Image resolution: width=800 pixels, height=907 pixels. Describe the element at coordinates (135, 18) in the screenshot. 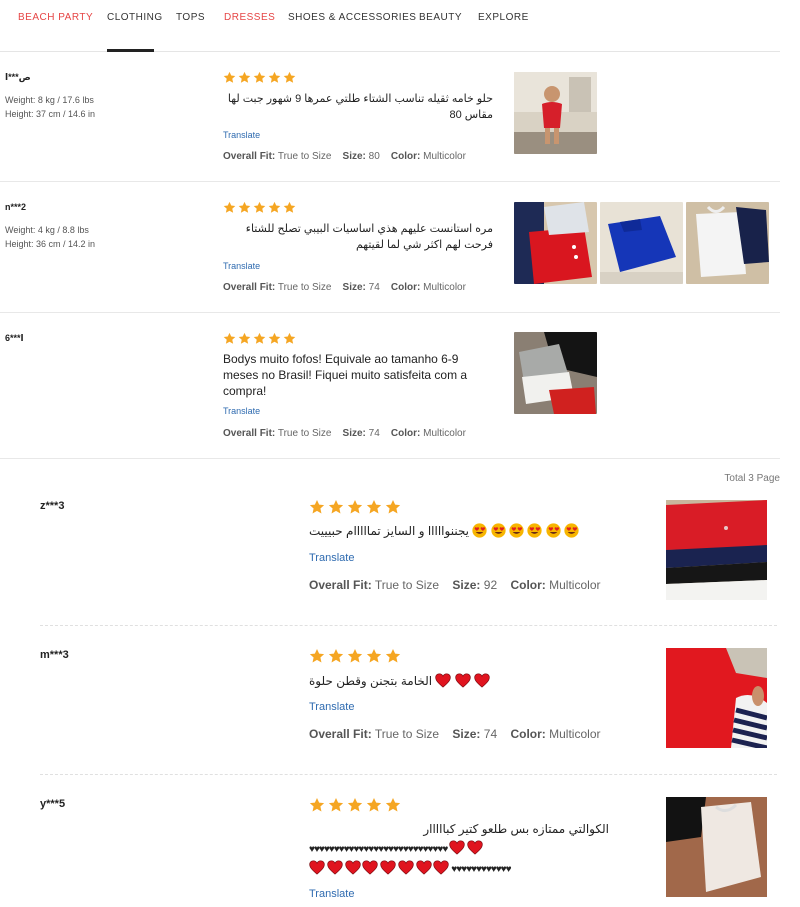

I see `tab-clothing: CLOTHING` at that location.